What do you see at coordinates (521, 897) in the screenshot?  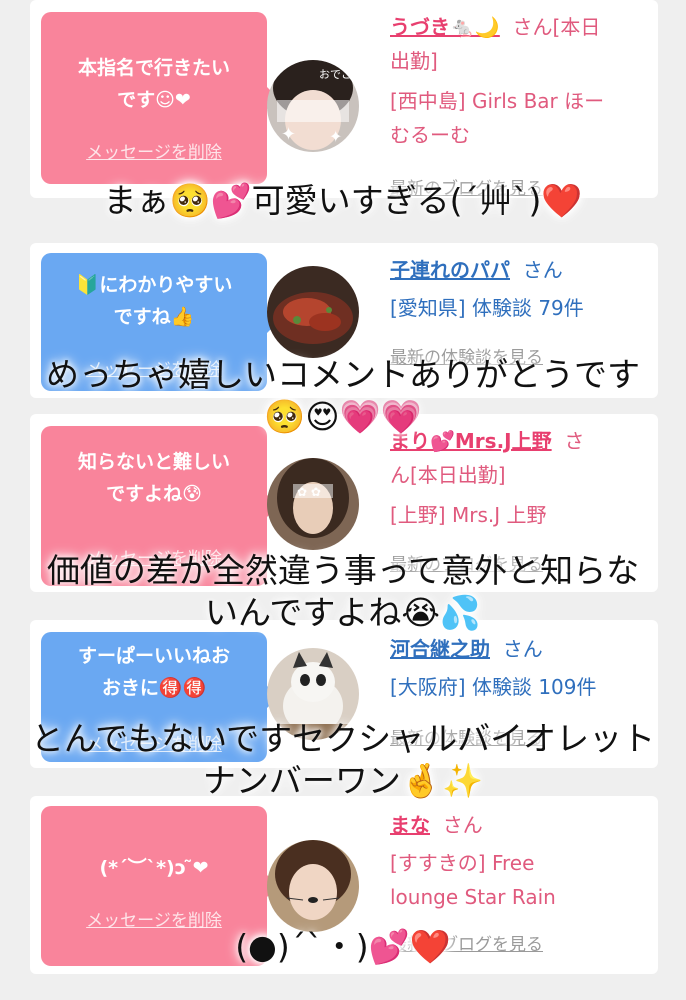 I see `shop-info-cont: lounge Star Rain` at bounding box center [521, 897].